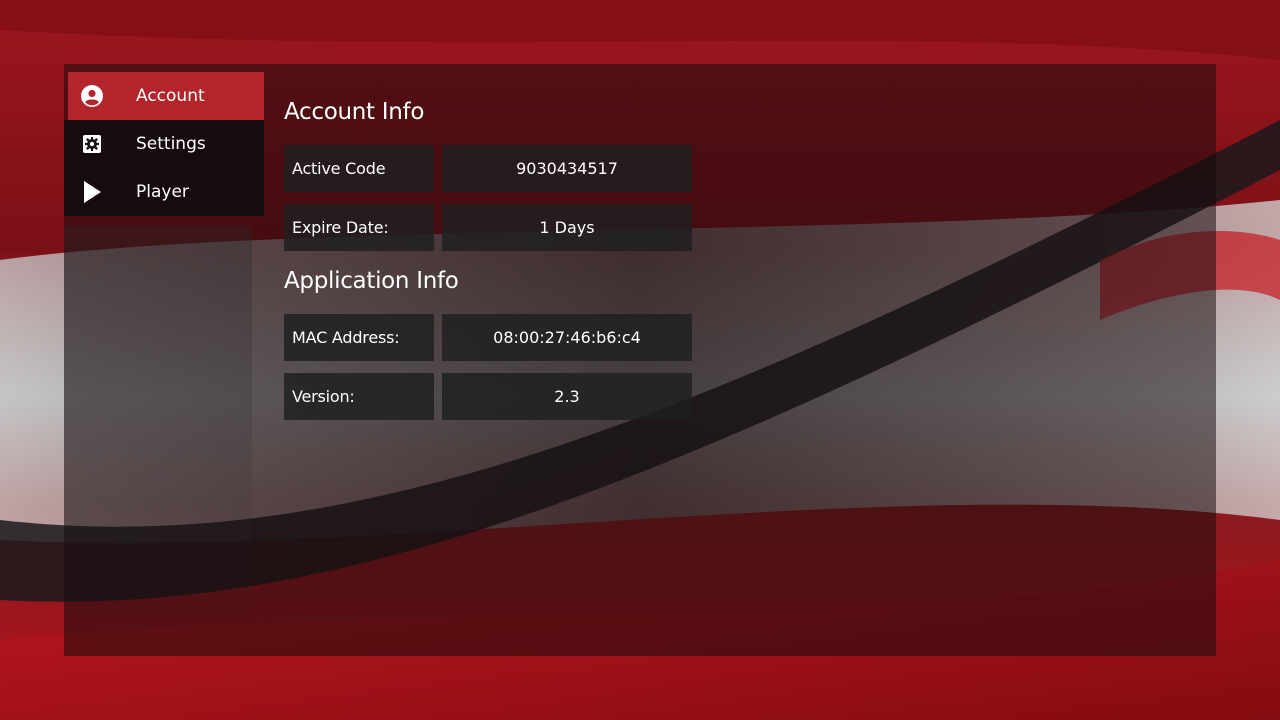  I want to click on active-code-label: Active Code, so click(359, 168).